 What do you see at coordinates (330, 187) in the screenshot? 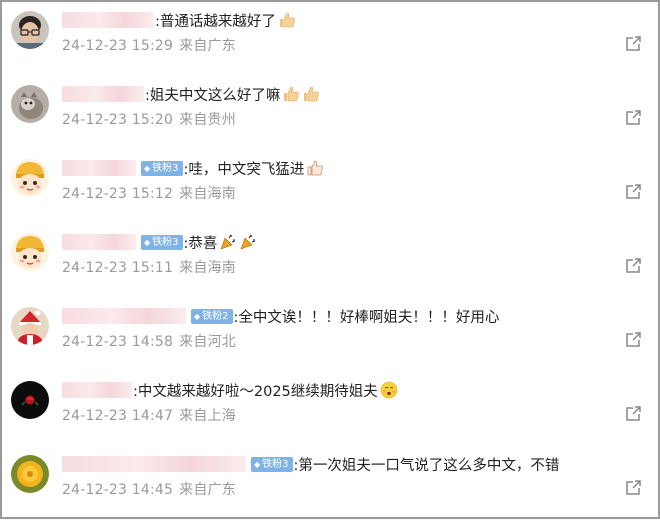
I see `comment-item: ◆ 铁粉3 :哇，中文突飞猛进 24-12-23 15:12 来自海南` at bounding box center [330, 187].